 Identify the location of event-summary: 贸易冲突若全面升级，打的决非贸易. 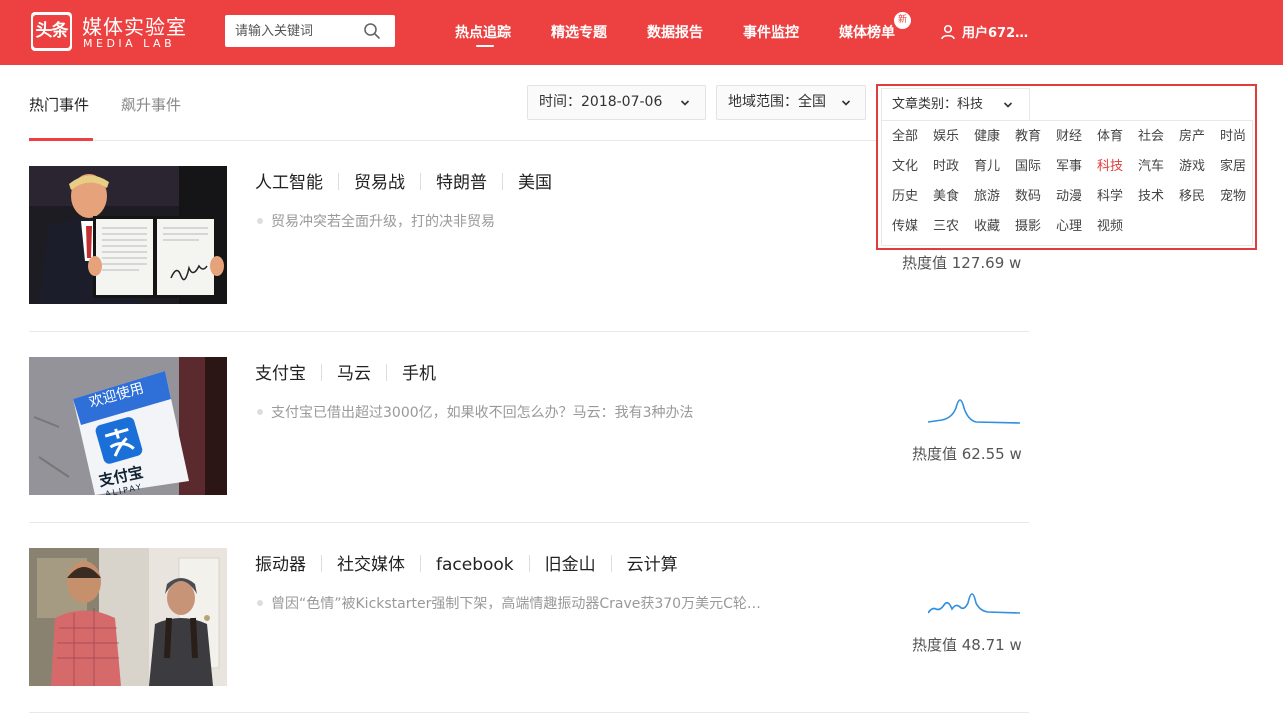
(376, 221).